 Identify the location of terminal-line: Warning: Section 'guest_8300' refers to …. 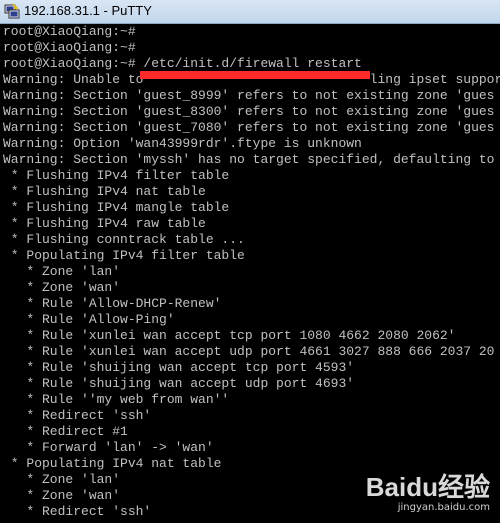
(249, 111).